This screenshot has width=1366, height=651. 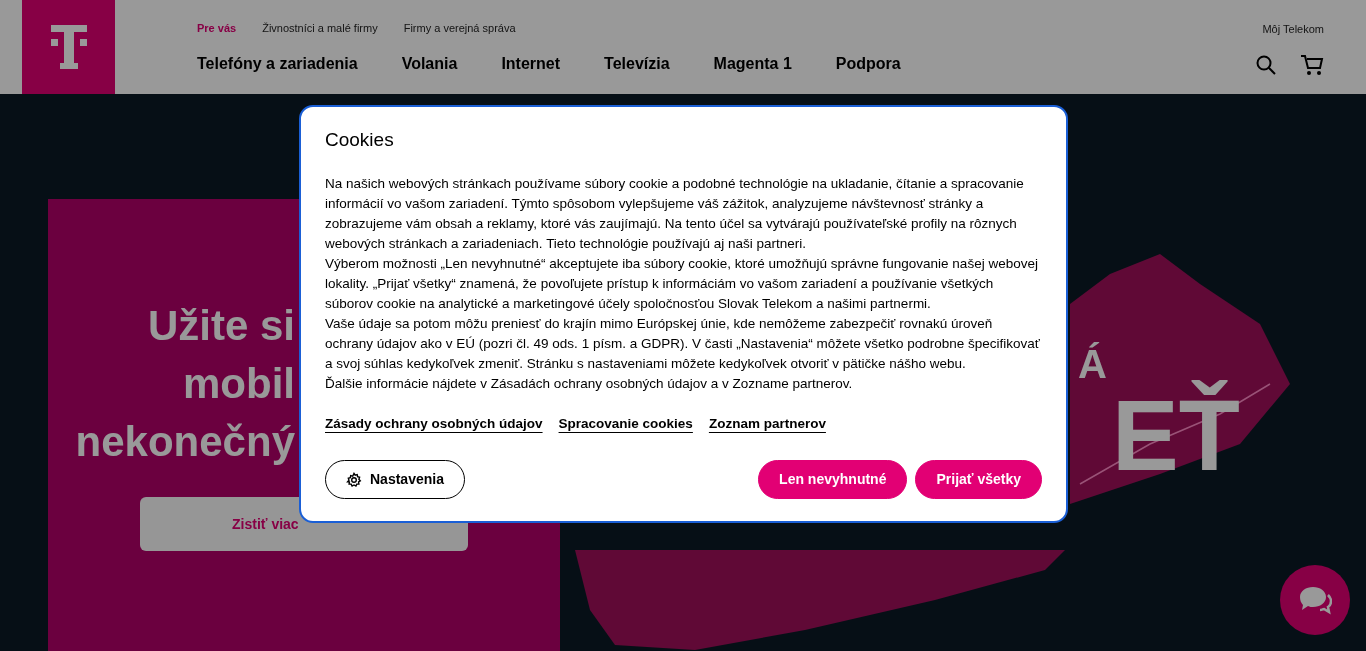 What do you see at coordinates (1293, 29) in the screenshot?
I see `account-link: Môj Telekom` at bounding box center [1293, 29].